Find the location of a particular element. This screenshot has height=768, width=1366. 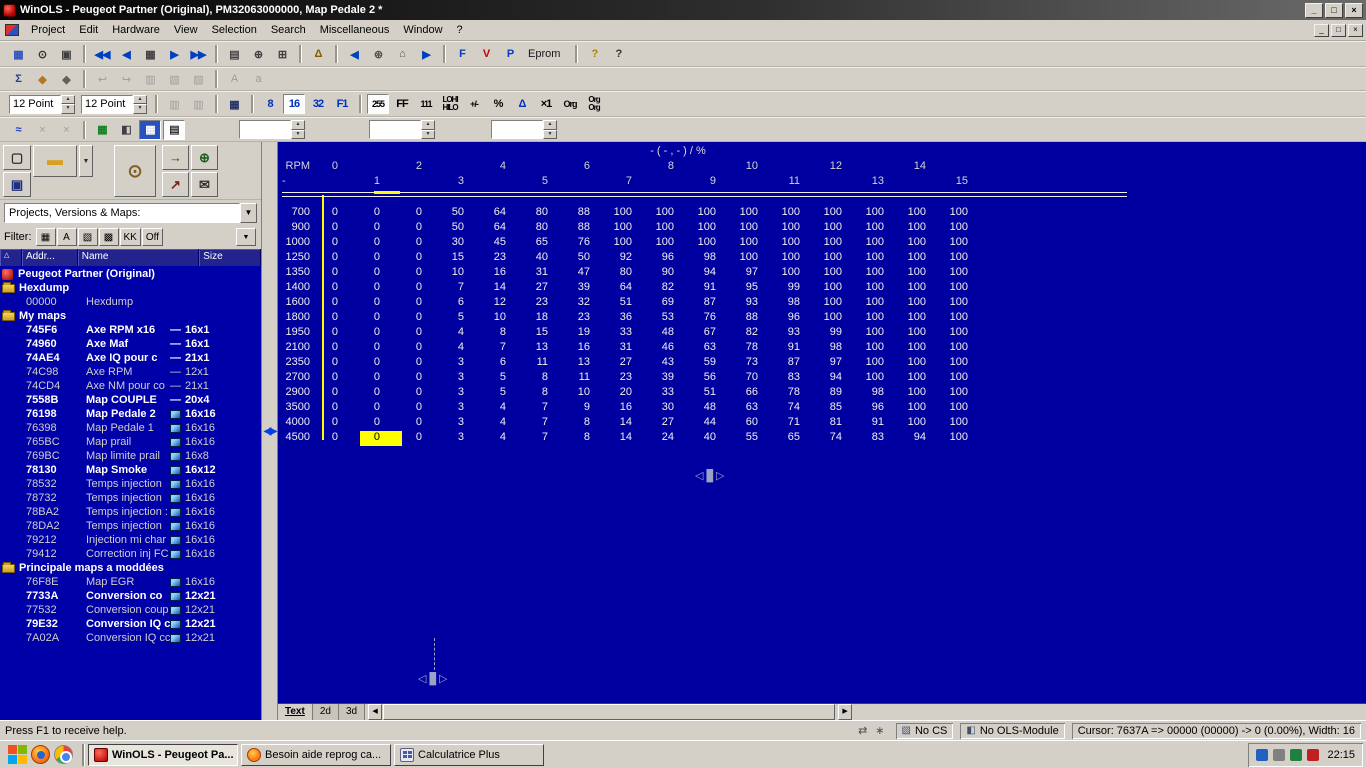

context-help-icon: ? is located at coordinates (618, 54).